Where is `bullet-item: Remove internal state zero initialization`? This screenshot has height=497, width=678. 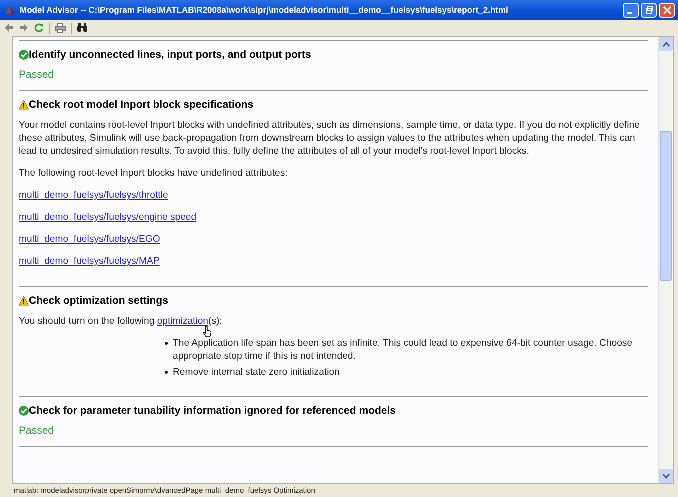 bullet-item: Remove internal state zero initialization is located at coordinates (256, 372).